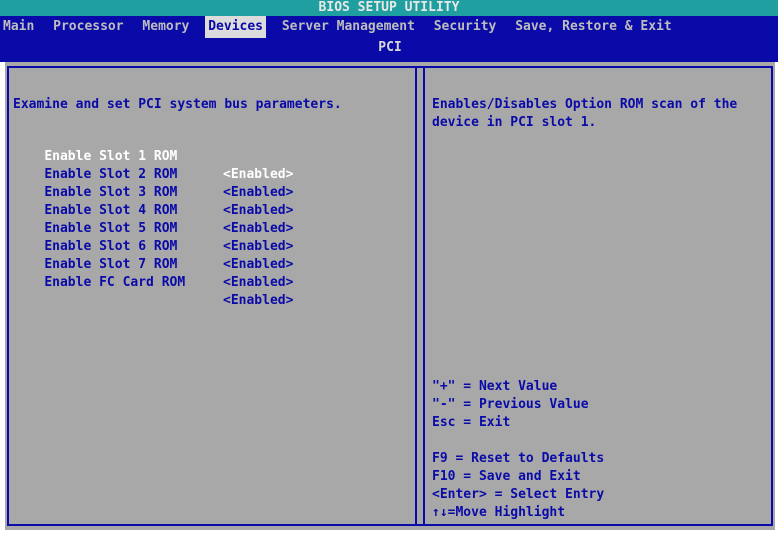 This screenshot has height=535, width=778. What do you see at coordinates (165, 27) in the screenshot?
I see `menu-memory: Memory` at bounding box center [165, 27].